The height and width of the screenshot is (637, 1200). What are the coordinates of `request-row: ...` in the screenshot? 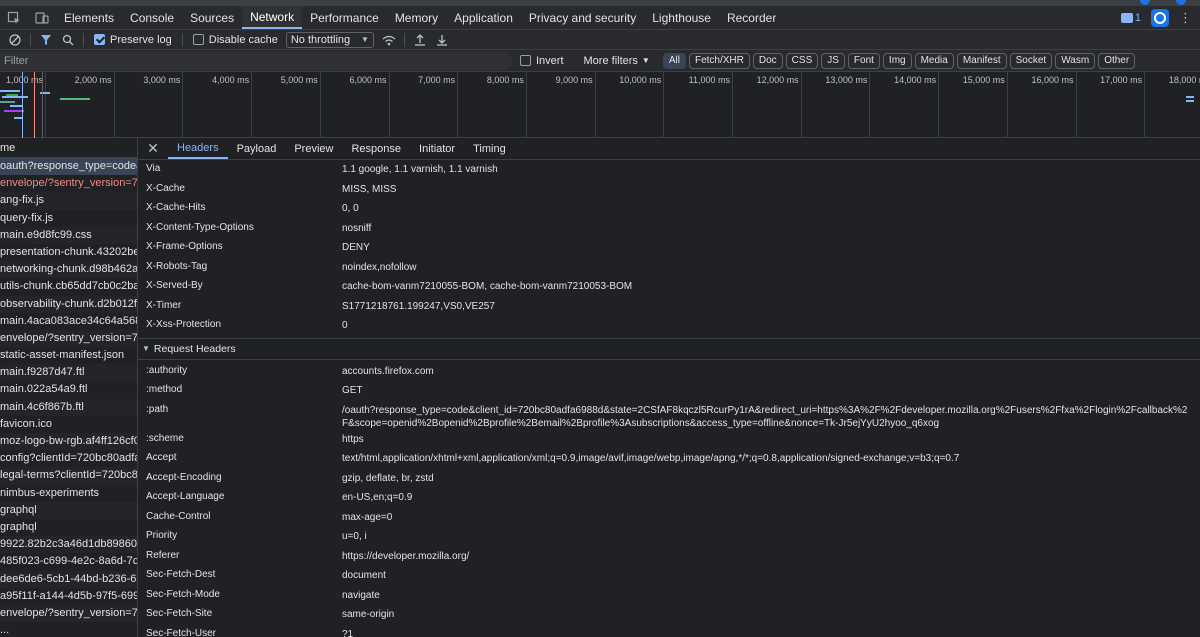 It's located at (68, 629).